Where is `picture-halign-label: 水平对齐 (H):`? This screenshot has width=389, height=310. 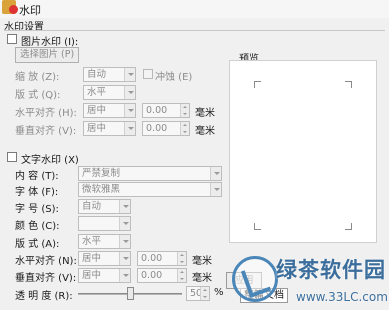
picture-halign-label: 水平对齐 (H): is located at coordinates (46, 113).